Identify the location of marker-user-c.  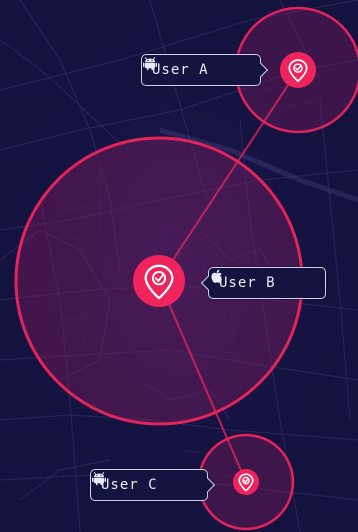
(246, 482).